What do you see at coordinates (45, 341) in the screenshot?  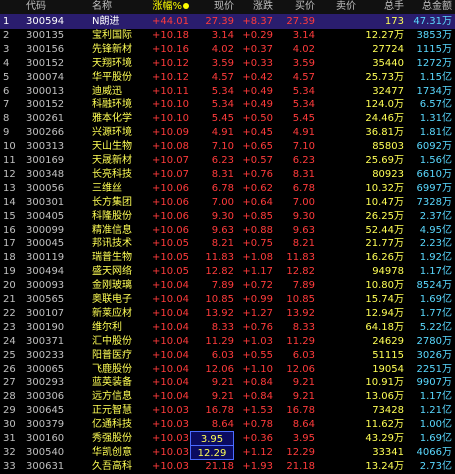 I see `stock-code: 300371` at bounding box center [45, 341].